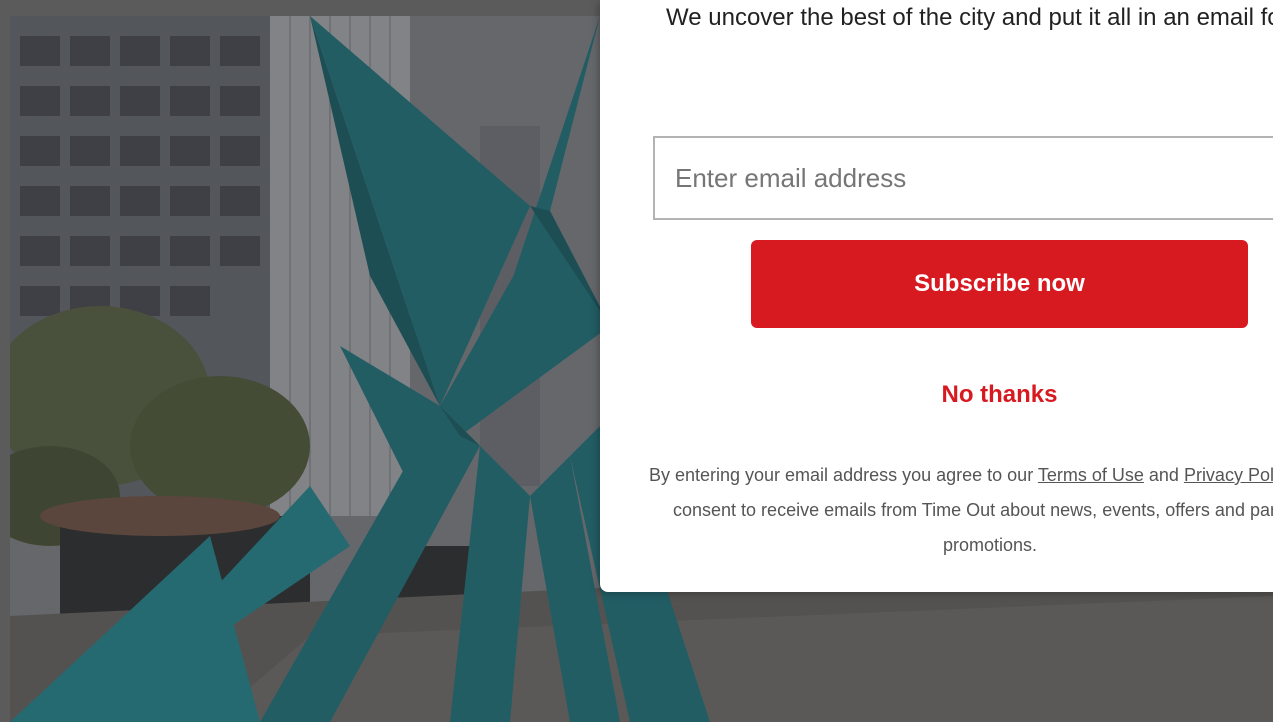 Image resolution: width=1273 pixels, height=722 pixels. What do you see at coordinates (963, 178) in the screenshot?
I see `email-input` at bounding box center [963, 178].